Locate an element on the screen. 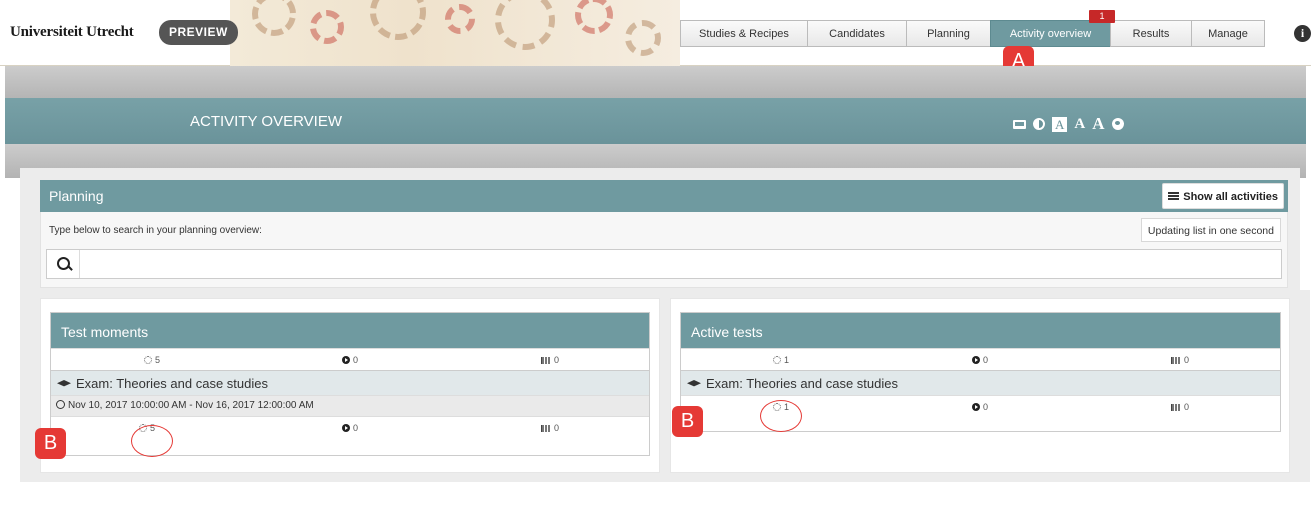 The height and width of the screenshot is (509, 1311). updating-status: Updating list in one second is located at coordinates (1210, 230).